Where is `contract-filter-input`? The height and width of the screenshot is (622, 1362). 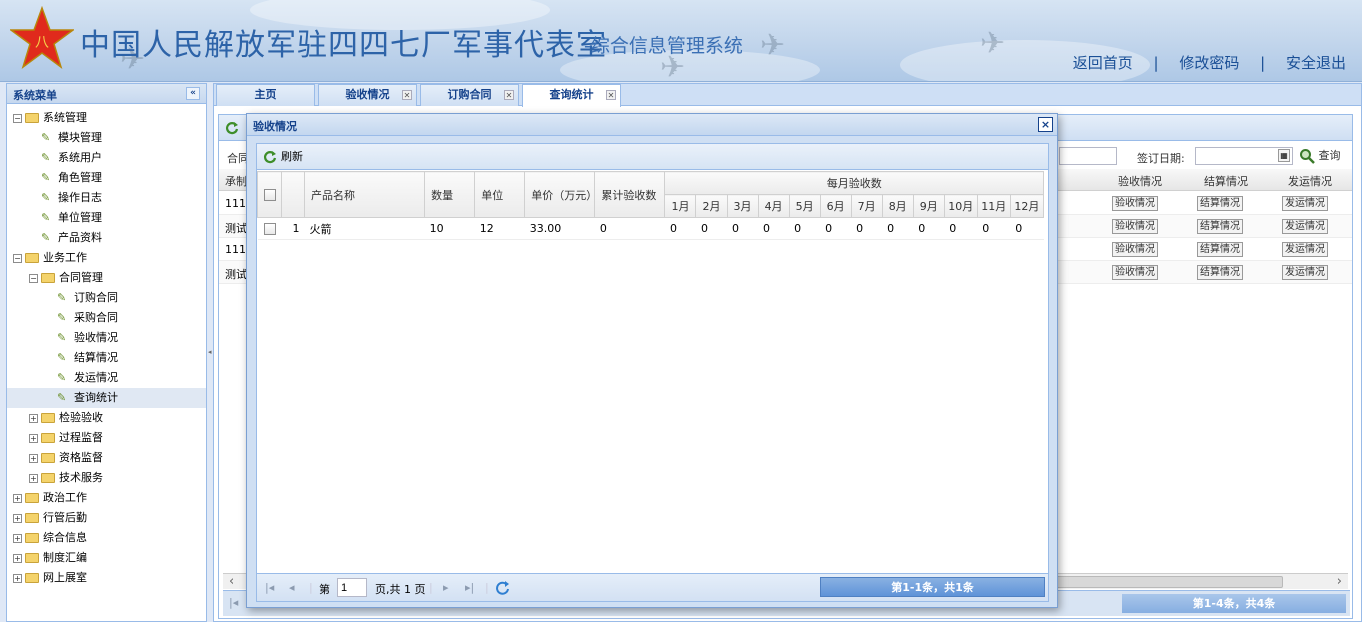 contract-filter-input is located at coordinates (1088, 156).